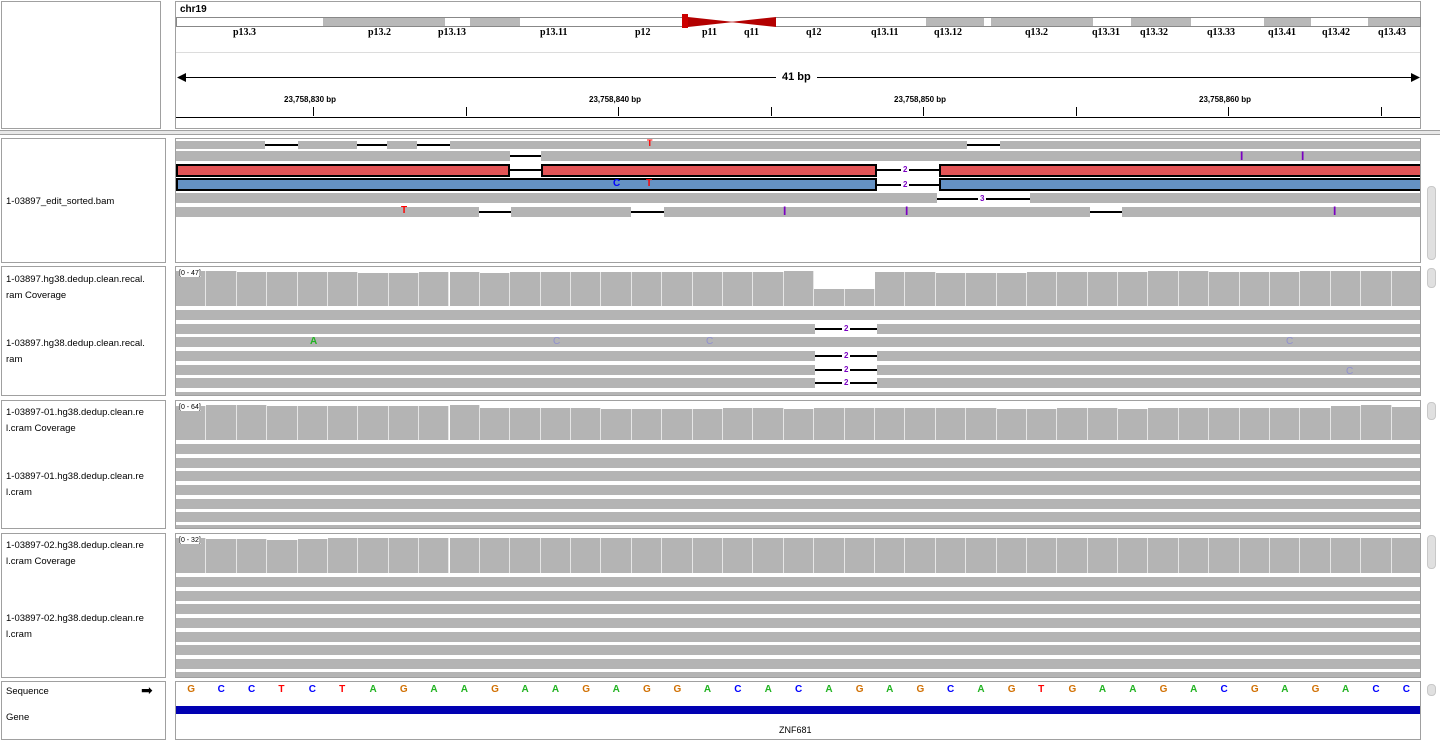  Describe the element at coordinates (36, 296) in the screenshot. I see `track-label-recal-coverage-2: ram Coverage` at that location.